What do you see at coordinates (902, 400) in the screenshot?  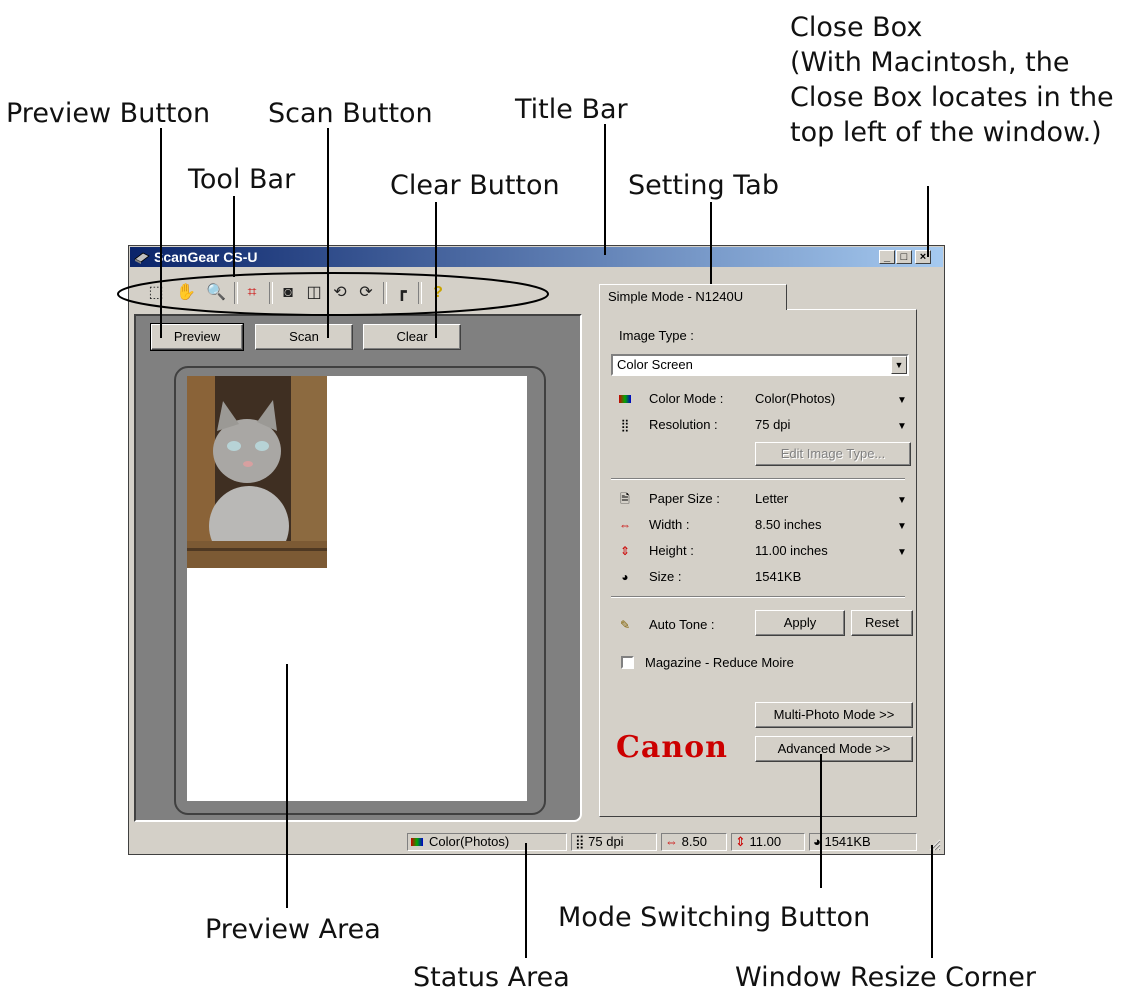 I see `color-mode-dropdown-icon: ▼` at bounding box center [902, 400].